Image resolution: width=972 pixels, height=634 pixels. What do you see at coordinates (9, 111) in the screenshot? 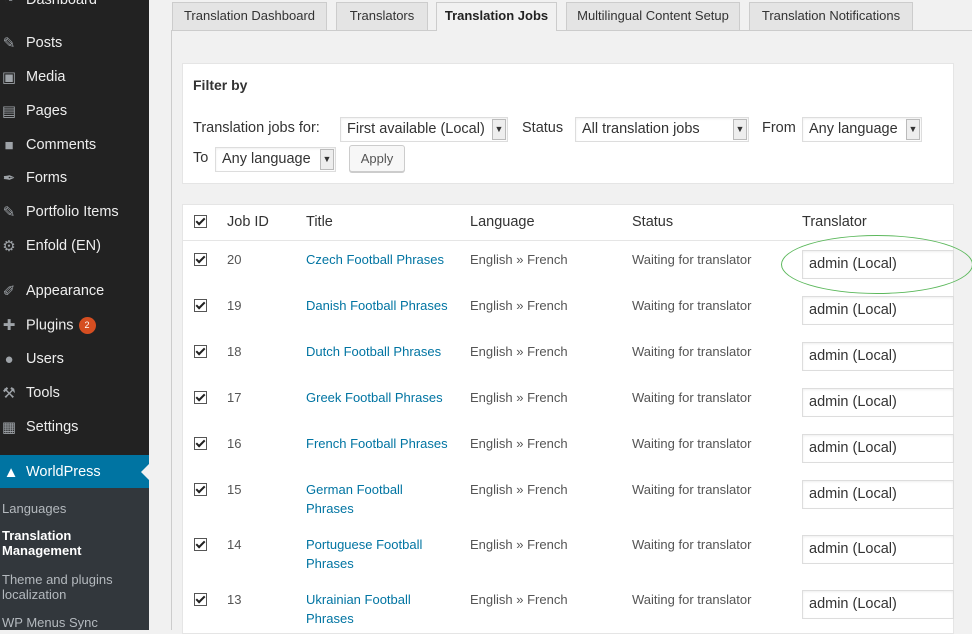
I see `pages-icon: ▤` at bounding box center [9, 111].